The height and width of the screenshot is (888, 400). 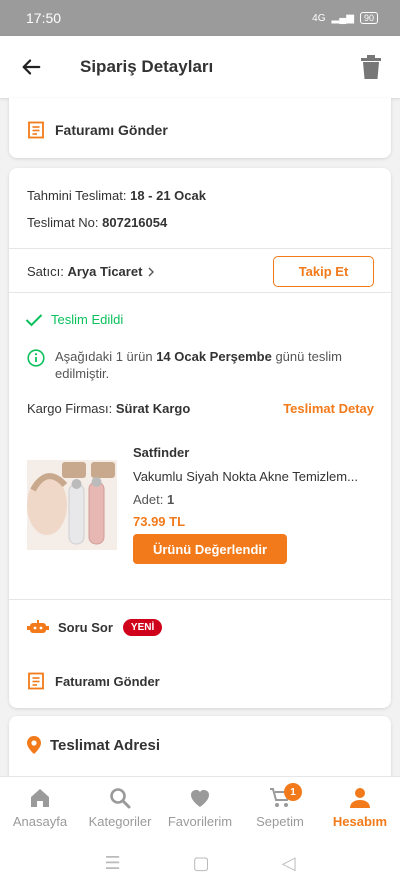 I want to click on product-photo, so click(x=72, y=505).